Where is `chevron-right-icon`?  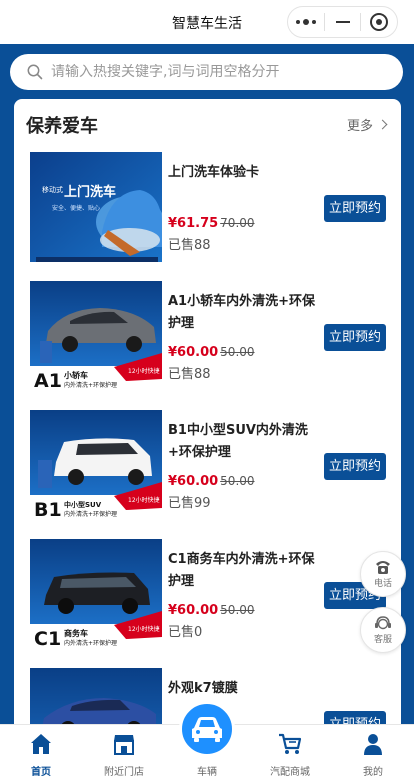
chevron-right-icon is located at coordinates (382, 124).